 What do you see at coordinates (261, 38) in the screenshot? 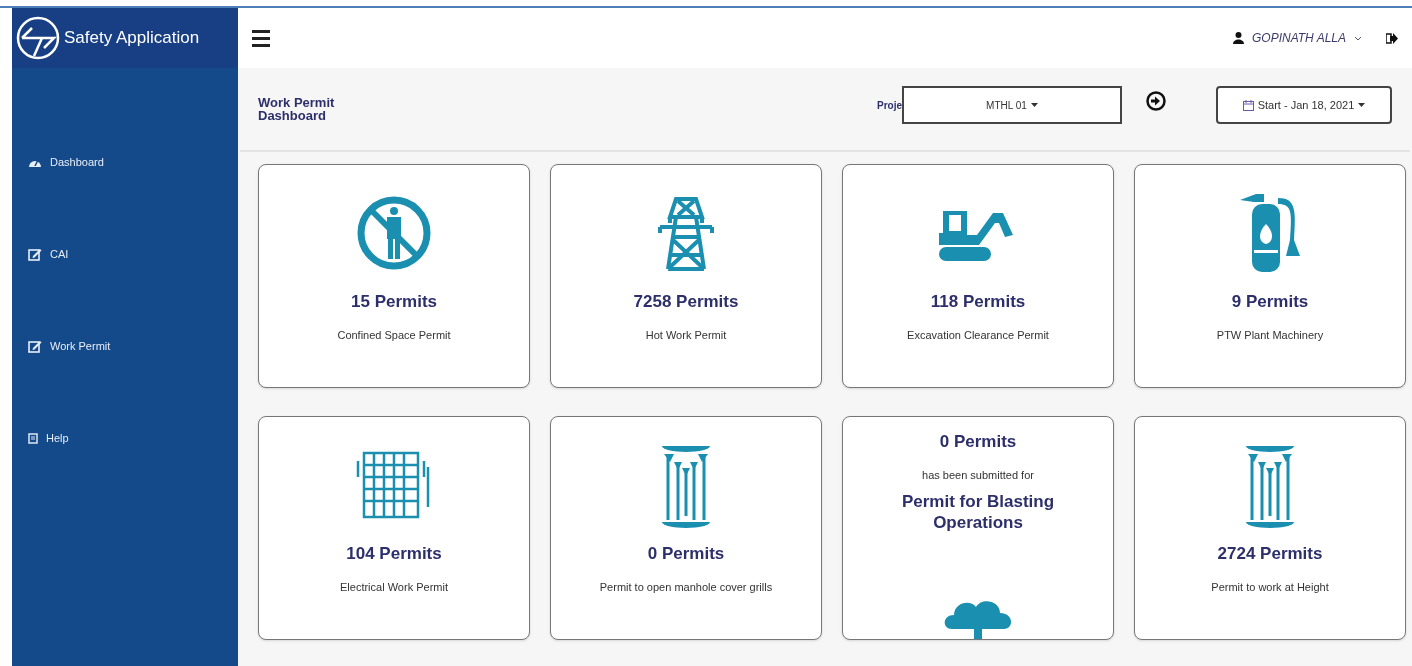
I see `menu-icon` at bounding box center [261, 38].